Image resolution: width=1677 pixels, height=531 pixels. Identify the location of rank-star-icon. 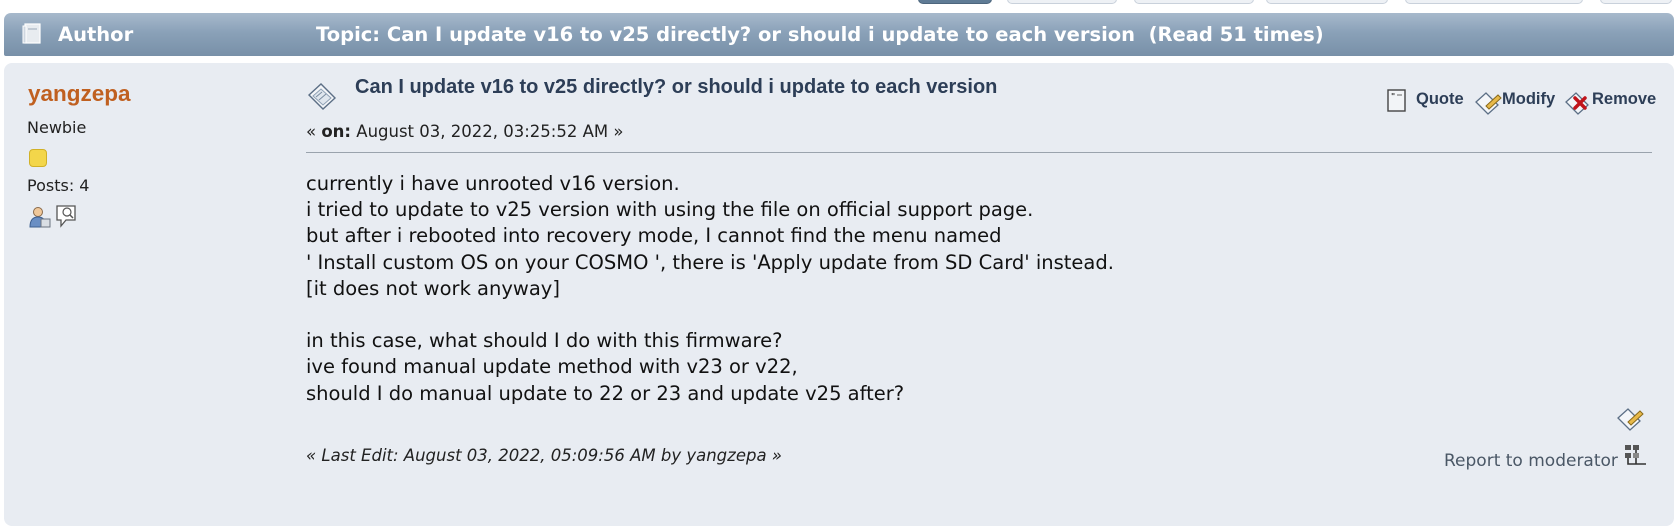
(38, 158).